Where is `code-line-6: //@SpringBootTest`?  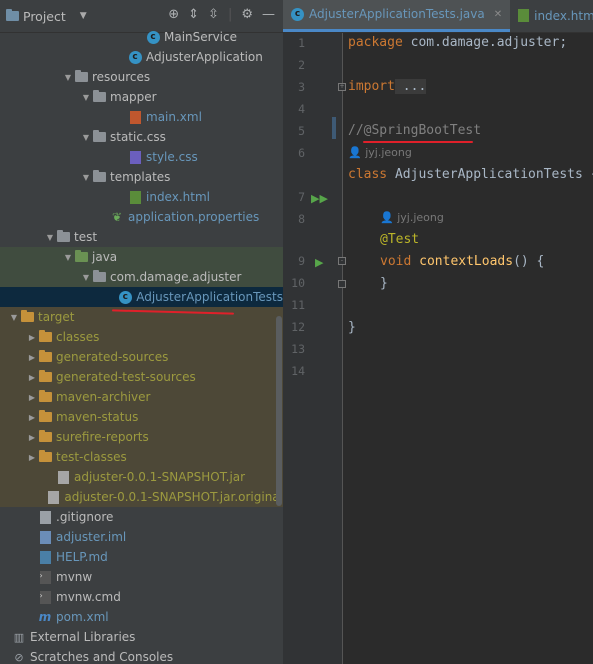
code-line-6: //@SpringBootTest is located at coordinates (415, 130).